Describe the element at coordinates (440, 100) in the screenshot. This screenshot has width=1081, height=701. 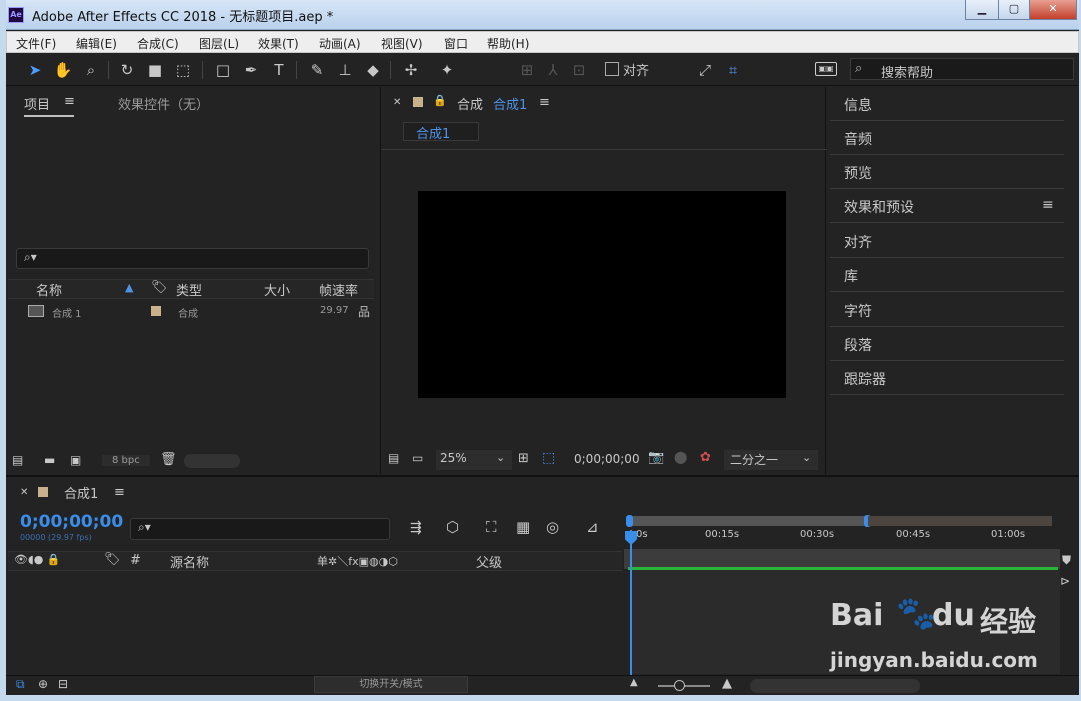
I see `lock-icon: 🔒` at that location.